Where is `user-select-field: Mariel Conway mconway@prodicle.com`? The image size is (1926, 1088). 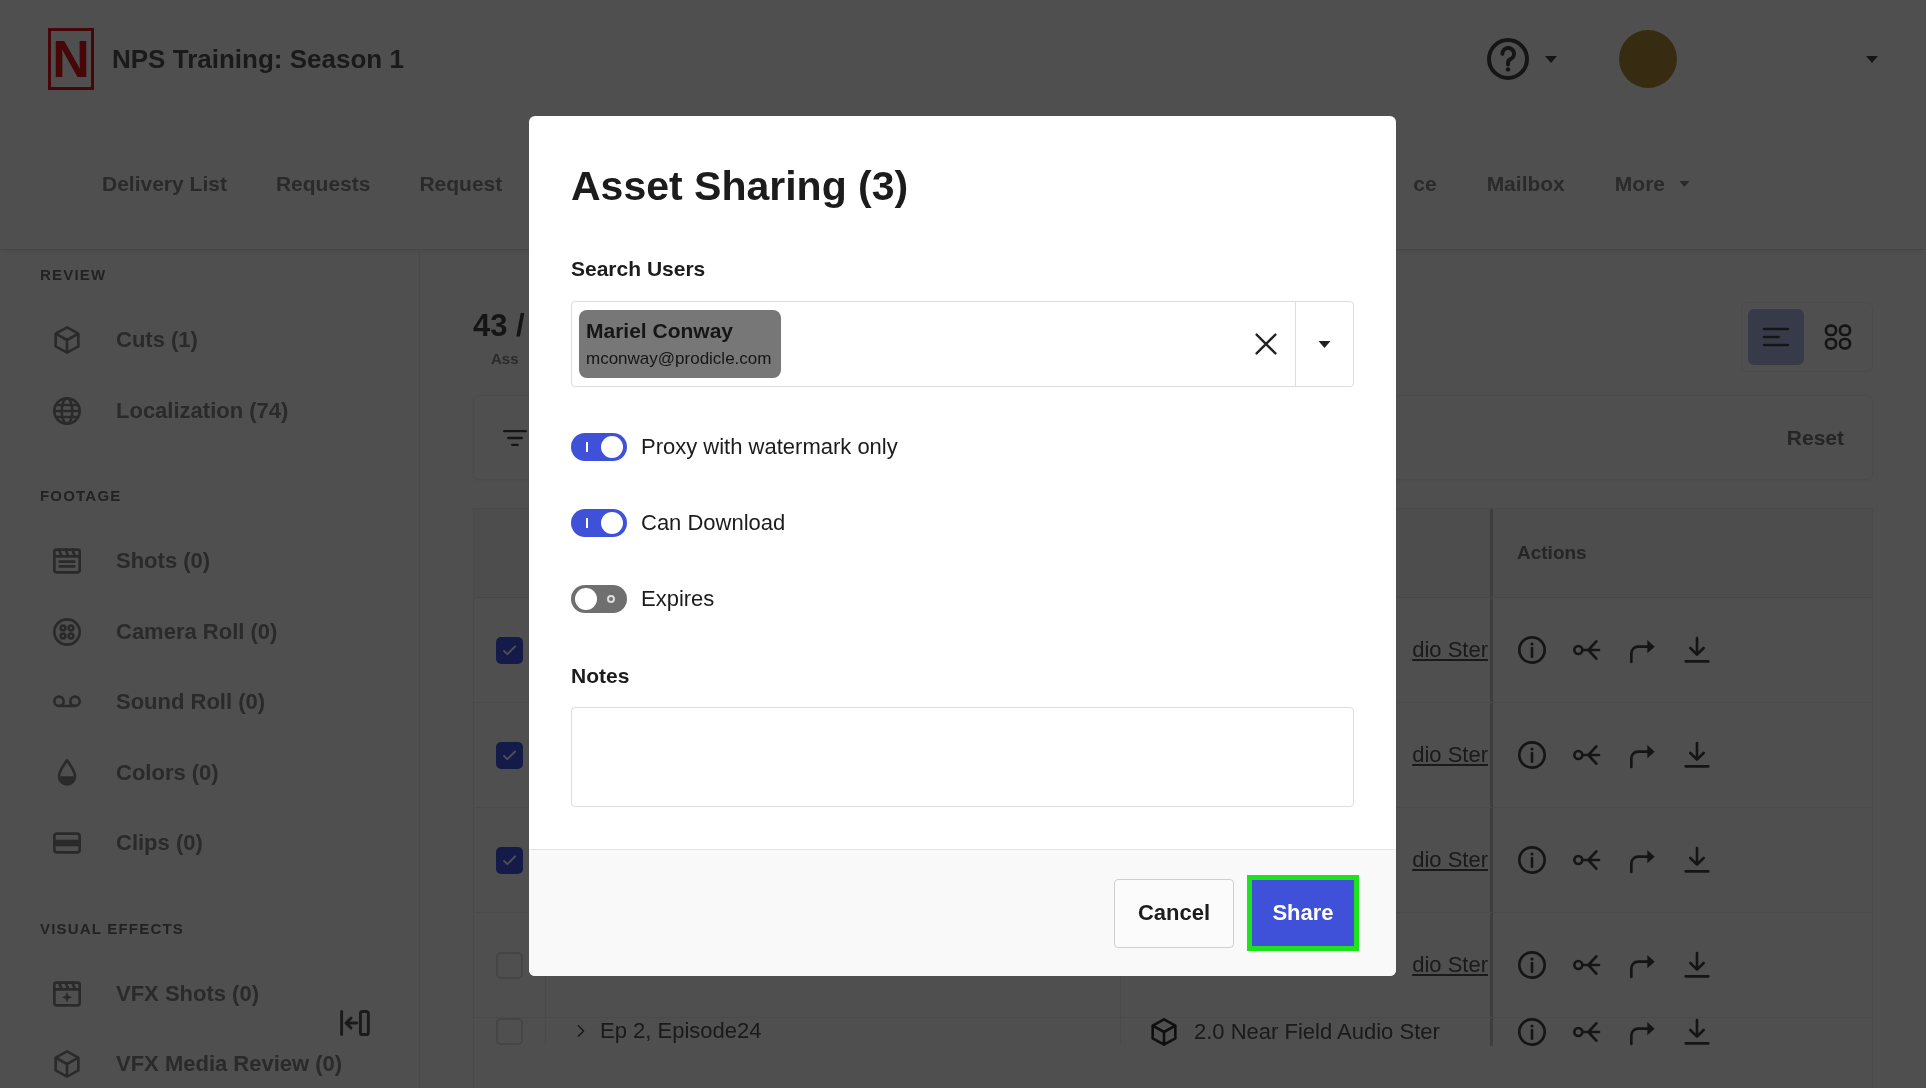
user-select-field: Mariel Conway mconway@prodicle.com is located at coordinates (962, 344).